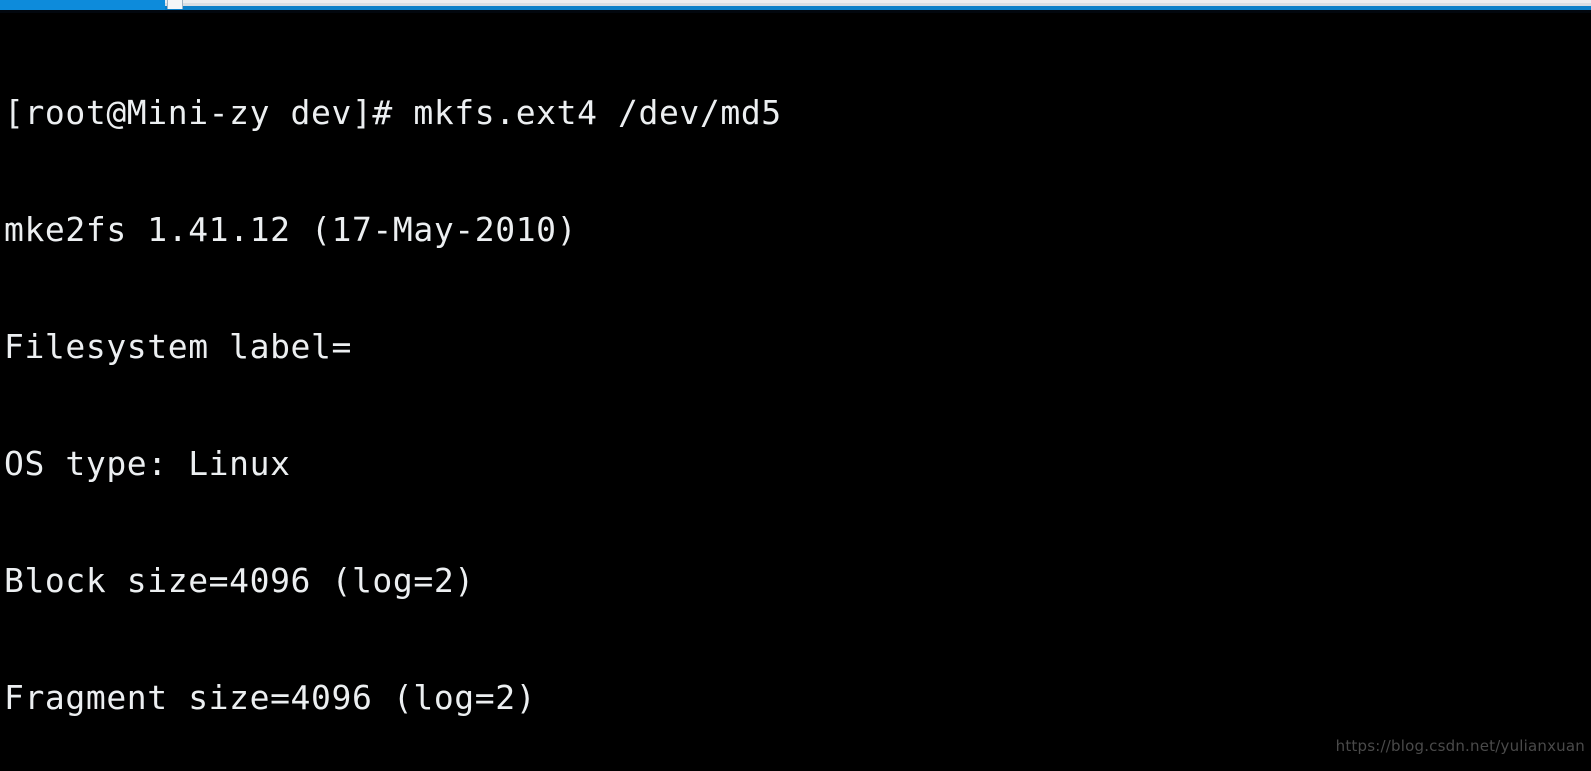  What do you see at coordinates (393, 112) in the screenshot?
I see `terminal-line-command: [root@Mini-zy dev]# mkfs.ext4 /dev/md5` at bounding box center [393, 112].